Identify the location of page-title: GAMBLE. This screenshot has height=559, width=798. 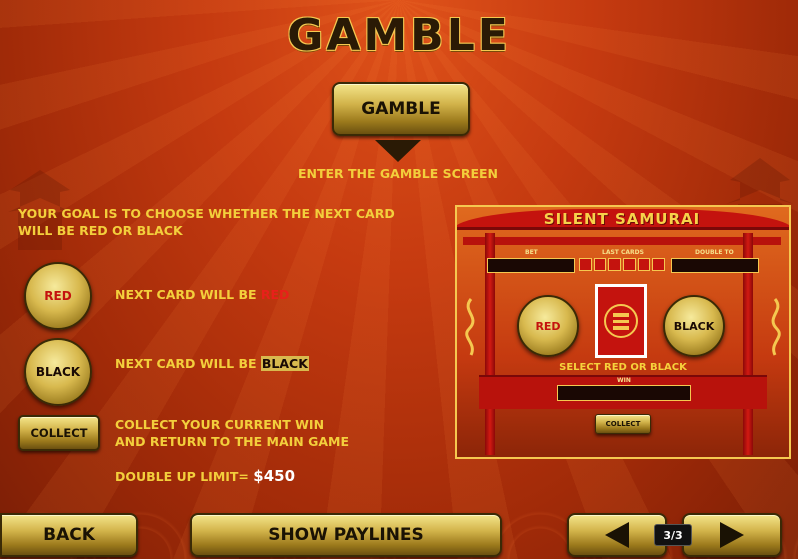
(399, 35).